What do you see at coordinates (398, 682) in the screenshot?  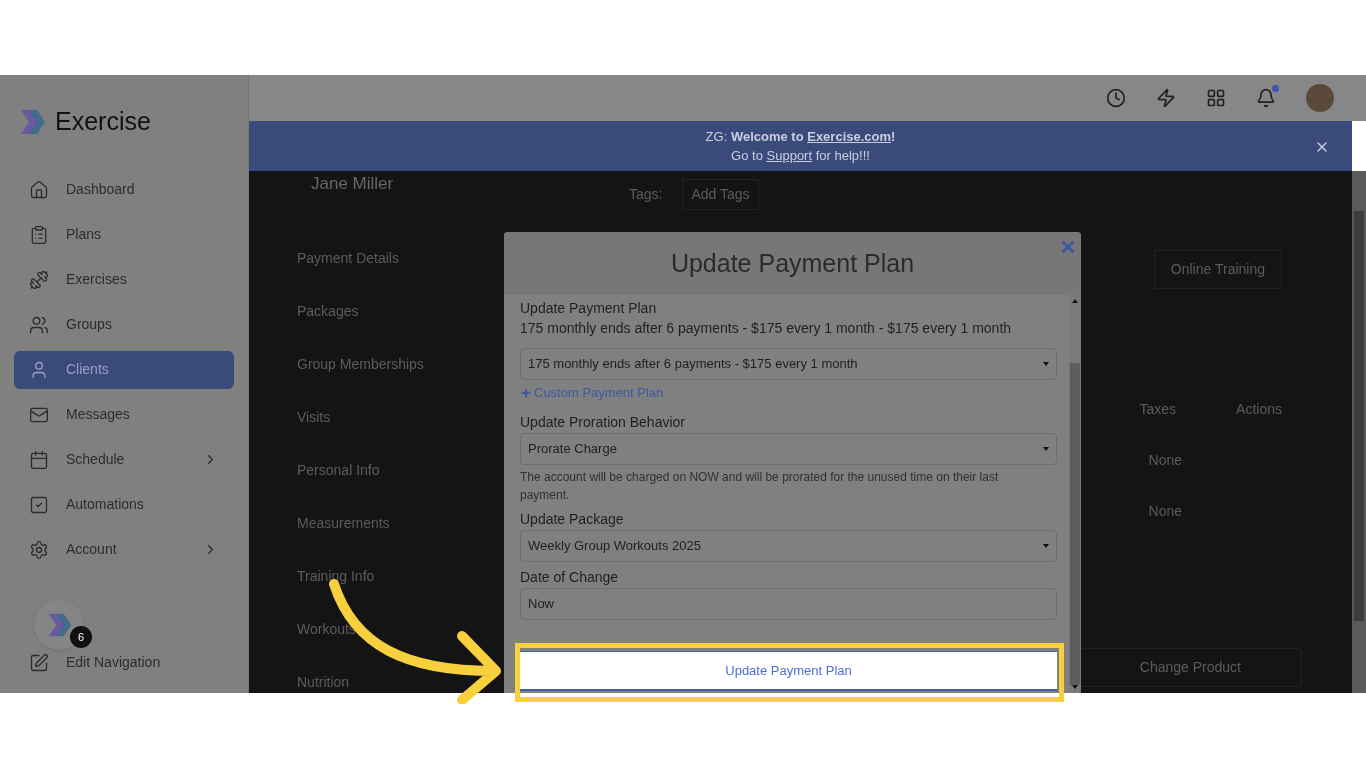 I see `client-menu-item: Nutrition` at bounding box center [398, 682].